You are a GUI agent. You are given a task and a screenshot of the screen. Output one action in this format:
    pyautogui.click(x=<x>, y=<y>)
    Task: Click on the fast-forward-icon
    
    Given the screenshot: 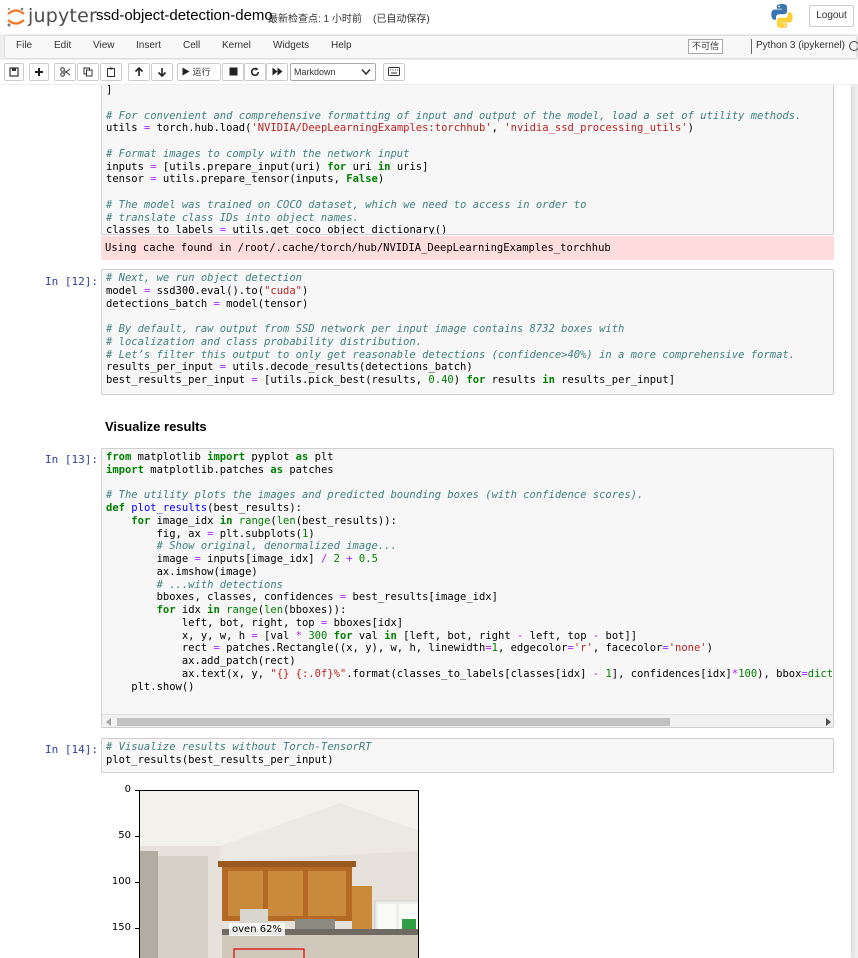 What is the action you would take?
    pyautogui.click(x=277, y=71)
    